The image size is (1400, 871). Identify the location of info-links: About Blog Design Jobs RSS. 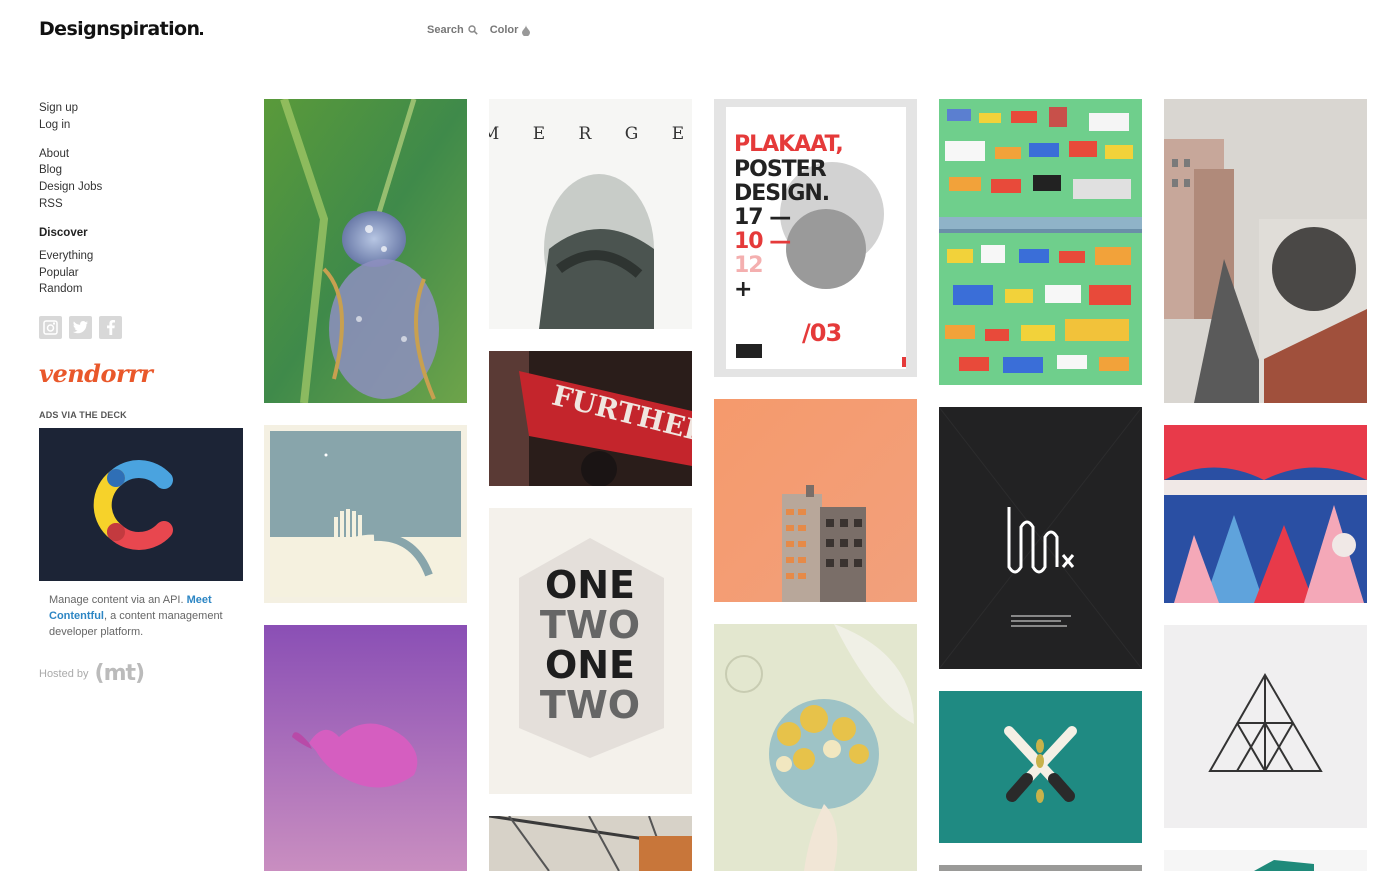
(141, 179).